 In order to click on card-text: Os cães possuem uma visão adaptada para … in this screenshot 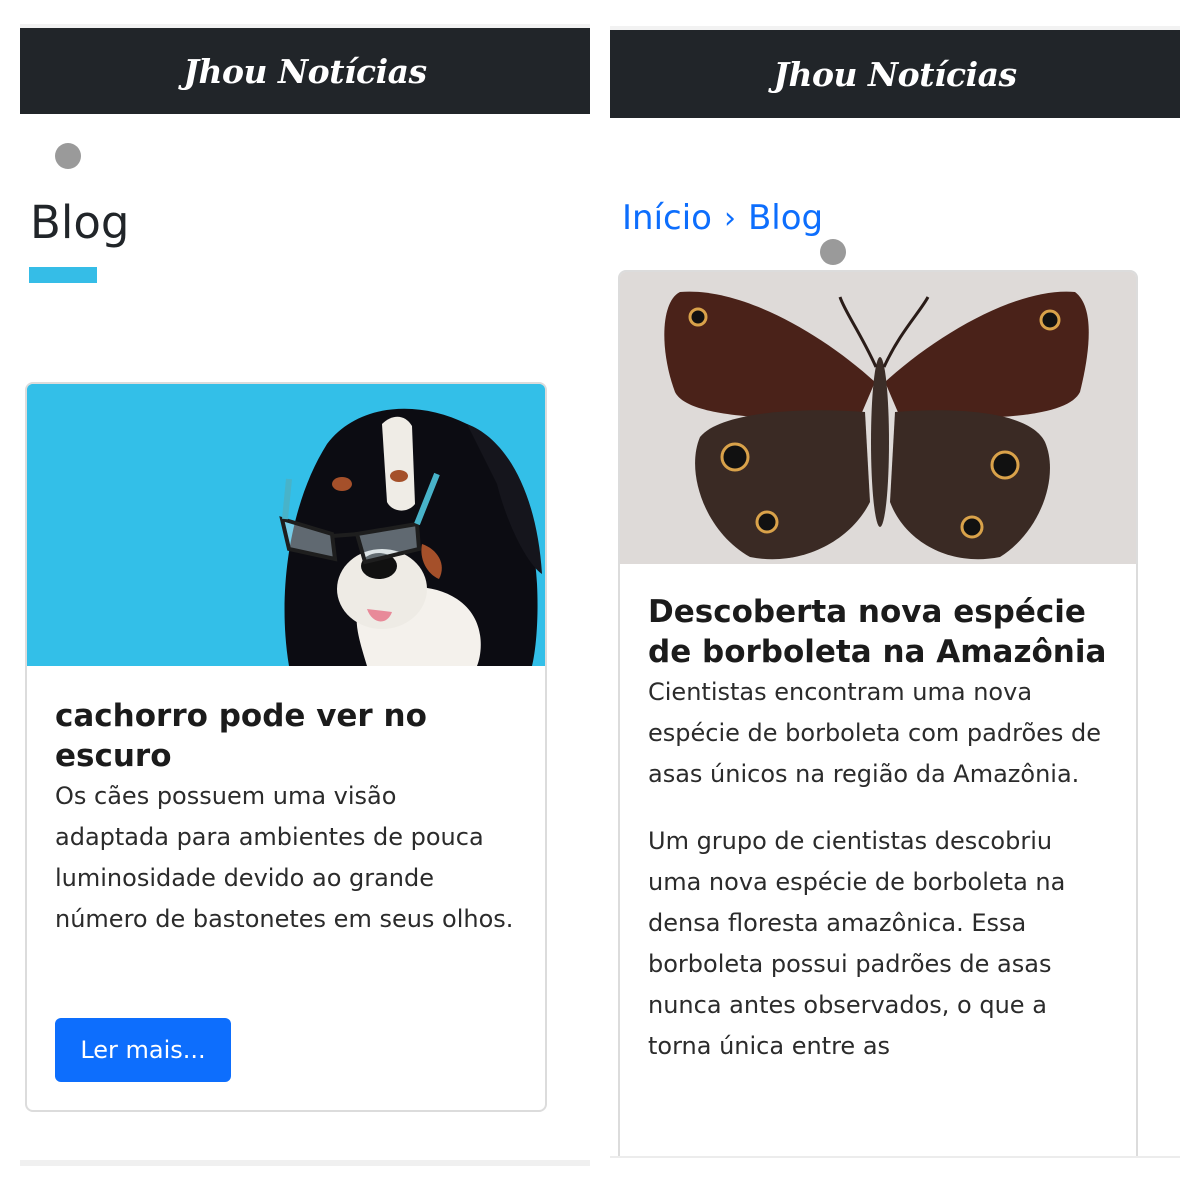, I will do `click(284, 857)`.